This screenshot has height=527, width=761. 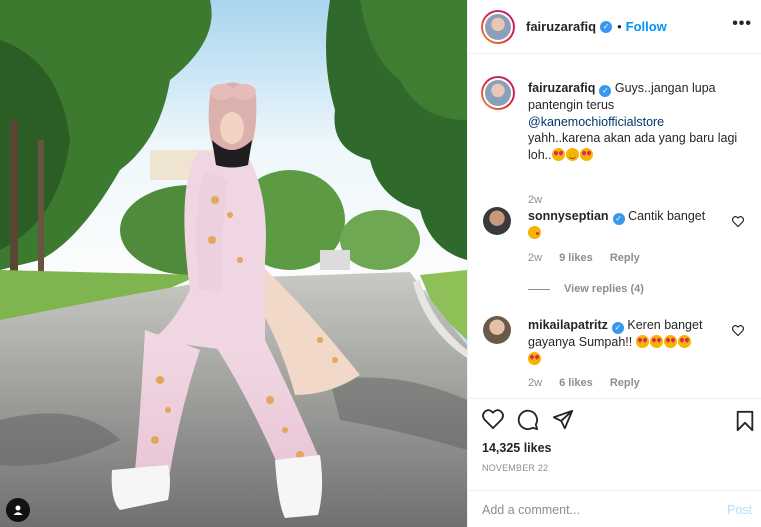 What do you see at coordinates (646, 26) in the screenshot?
I see `follow-button: Follow` at bounding box center [646, 26].